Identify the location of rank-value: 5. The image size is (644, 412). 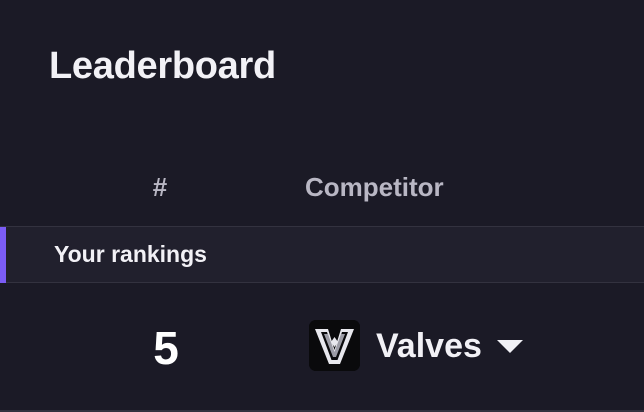
(166, 348).